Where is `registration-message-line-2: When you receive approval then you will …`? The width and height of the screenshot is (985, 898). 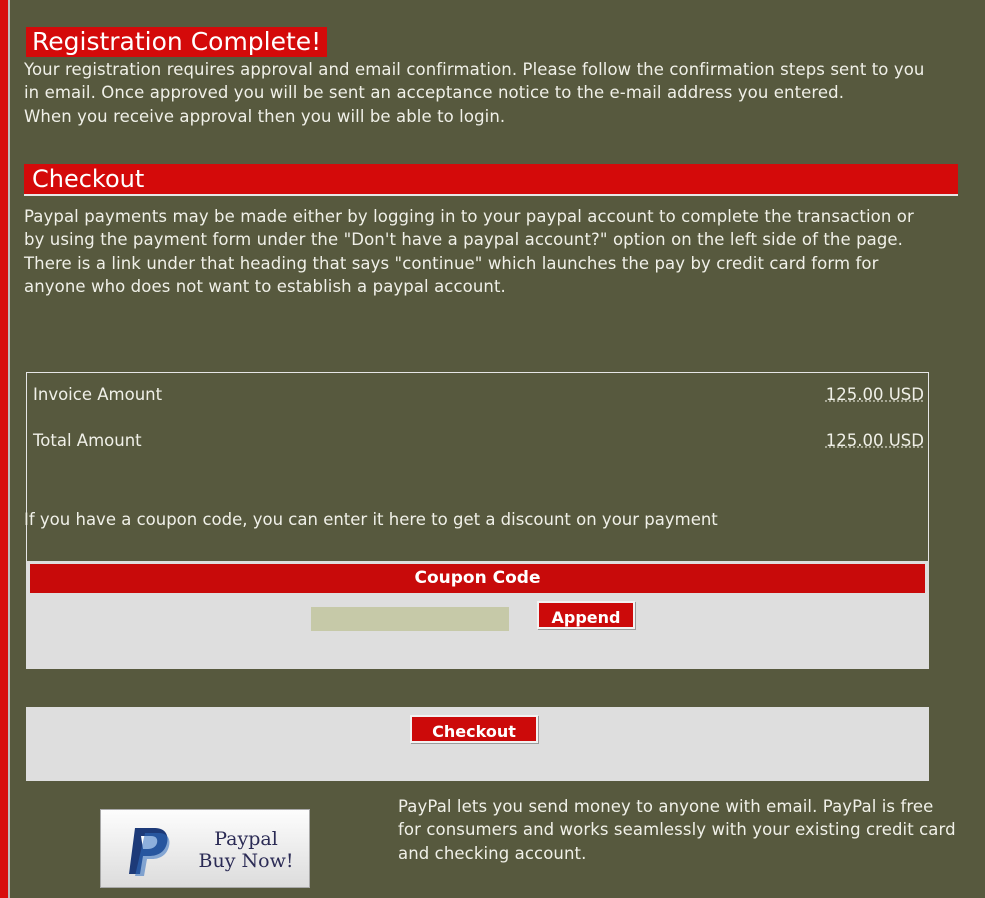
registration-message-line-2: When you receive approval then you will … is located at coordinates (265, 116).